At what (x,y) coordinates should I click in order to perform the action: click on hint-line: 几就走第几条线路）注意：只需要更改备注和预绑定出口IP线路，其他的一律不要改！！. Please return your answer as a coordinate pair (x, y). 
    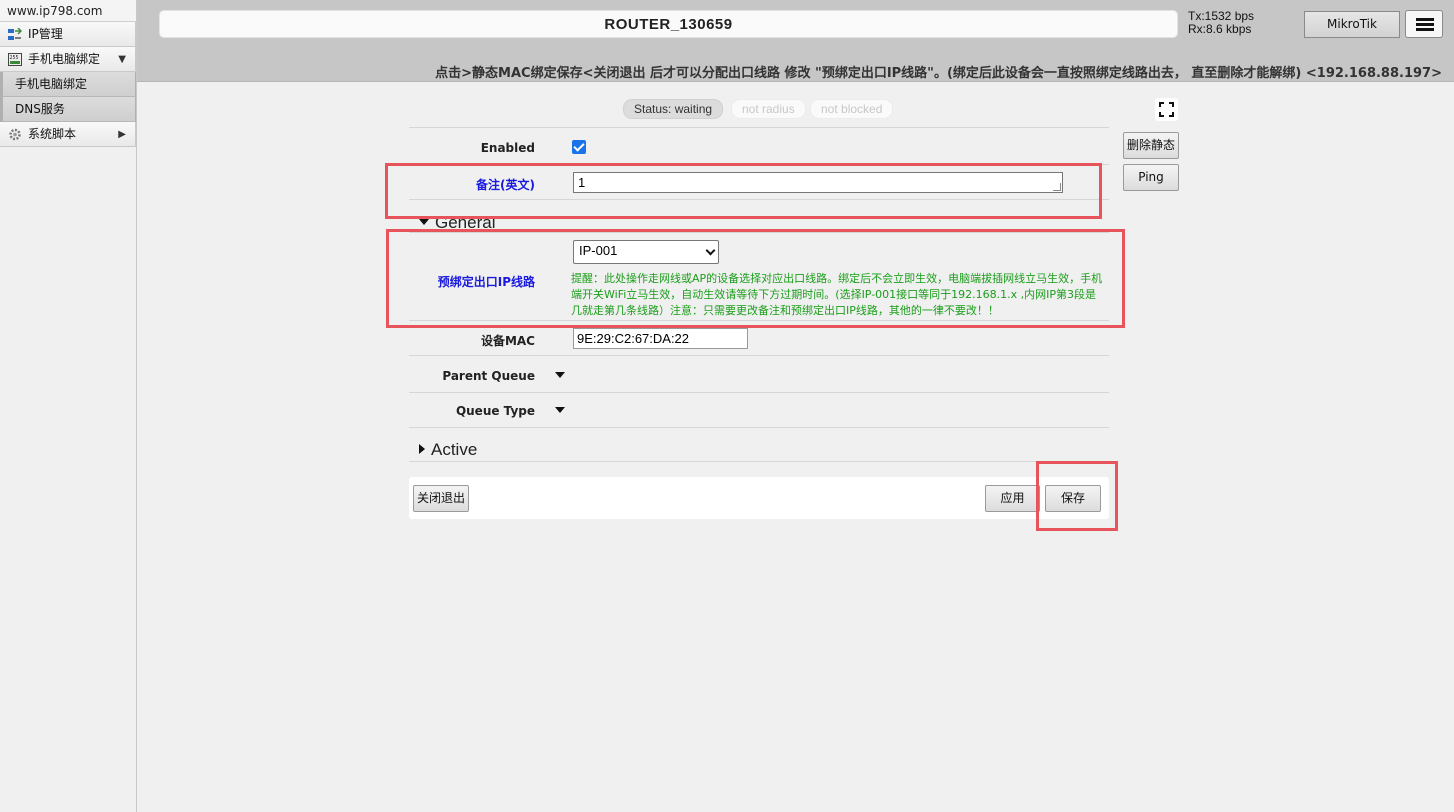
    Looking at the image, I should click on (785, 310).